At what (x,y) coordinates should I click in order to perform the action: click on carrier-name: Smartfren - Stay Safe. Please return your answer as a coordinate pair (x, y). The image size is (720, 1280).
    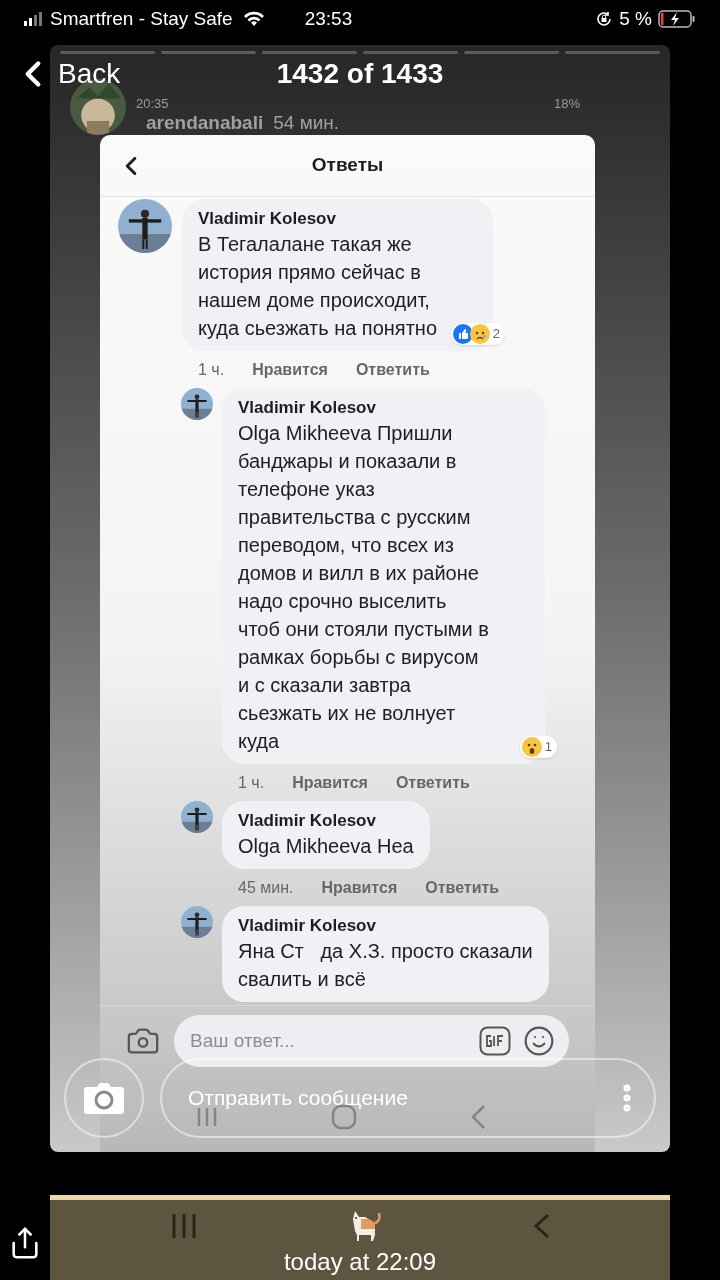
    Looking at the image, I should click on (141, 18).